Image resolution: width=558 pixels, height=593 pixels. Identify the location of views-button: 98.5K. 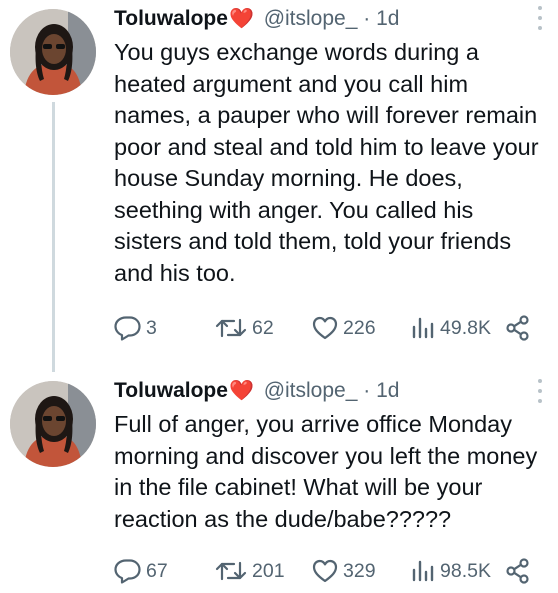
(450, 571).